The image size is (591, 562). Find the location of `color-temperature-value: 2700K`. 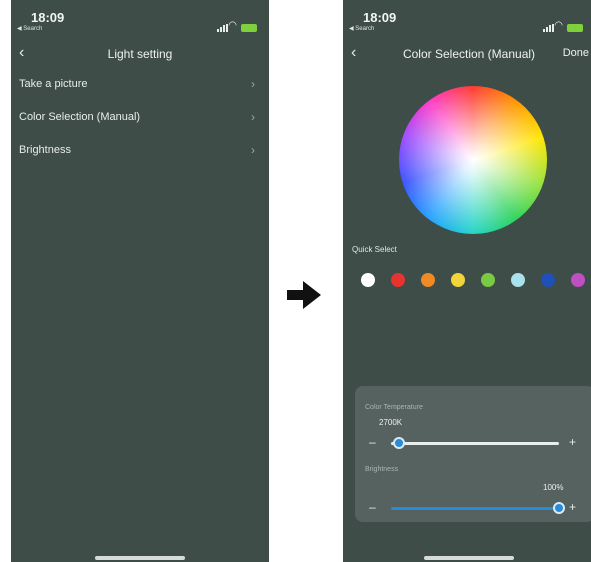

color-temperature-value: 2700K is located at coordinates (391, 422).